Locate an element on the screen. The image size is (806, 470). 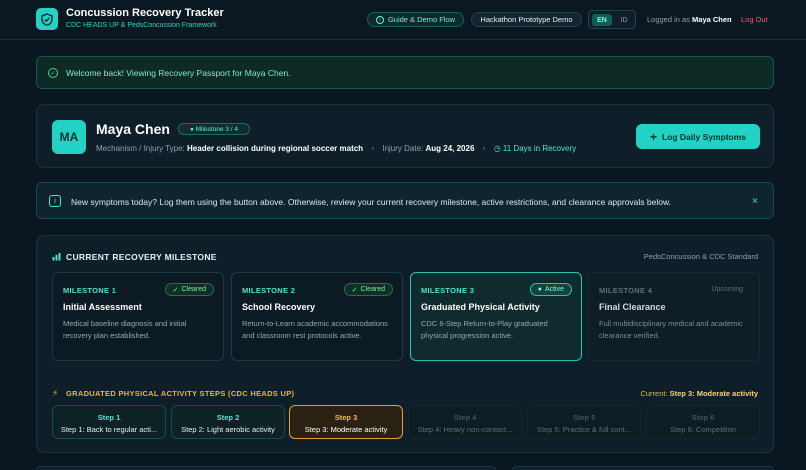
close-icon: × is located at coordinates (755, 201).